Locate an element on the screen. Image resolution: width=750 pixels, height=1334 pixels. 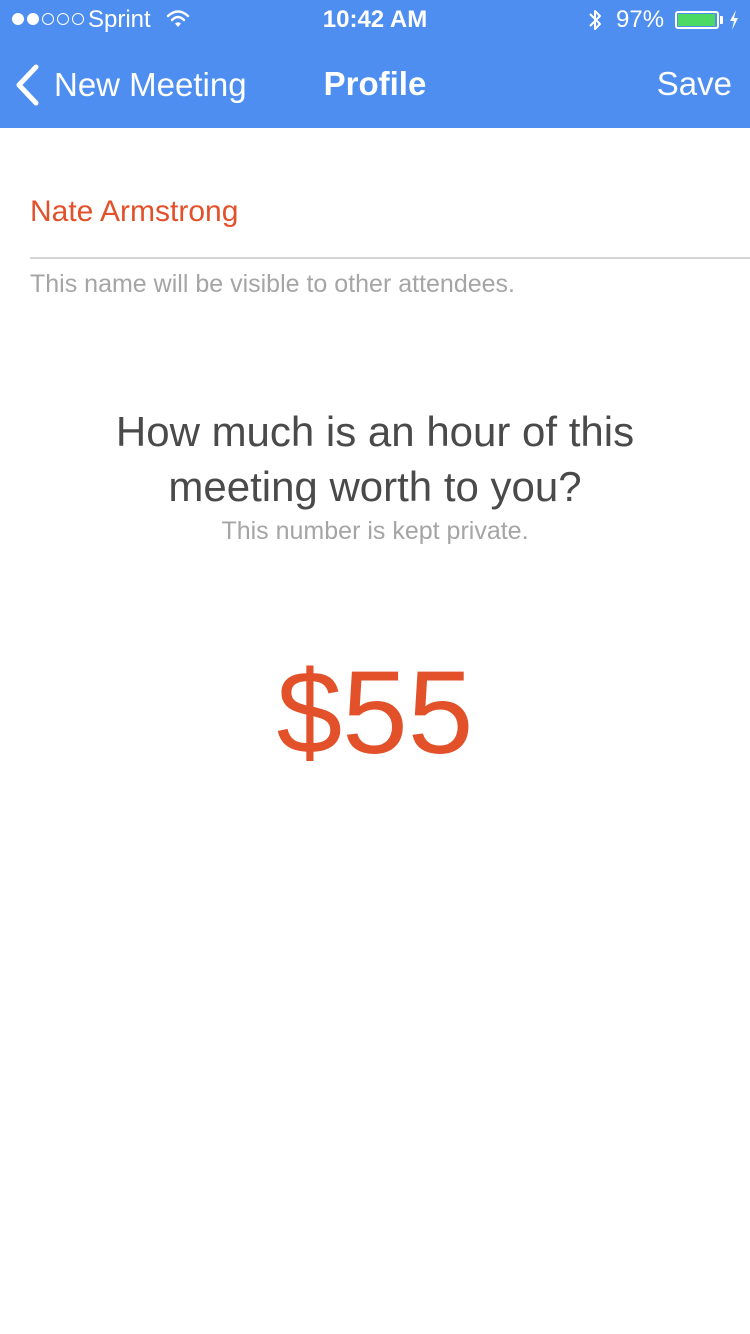
battery-icon is located at coordinates (697, 20).